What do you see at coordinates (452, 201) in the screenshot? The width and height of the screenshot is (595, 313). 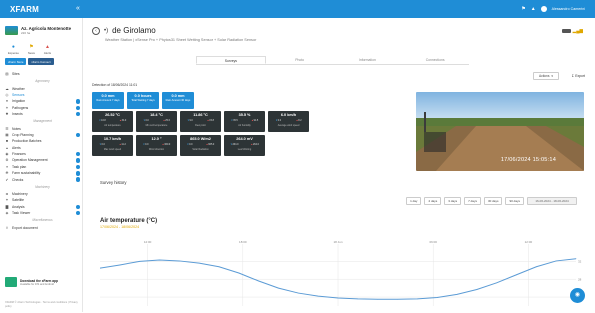 I see `range-button-3-days: 3 days` at bounding box center [452, 201].